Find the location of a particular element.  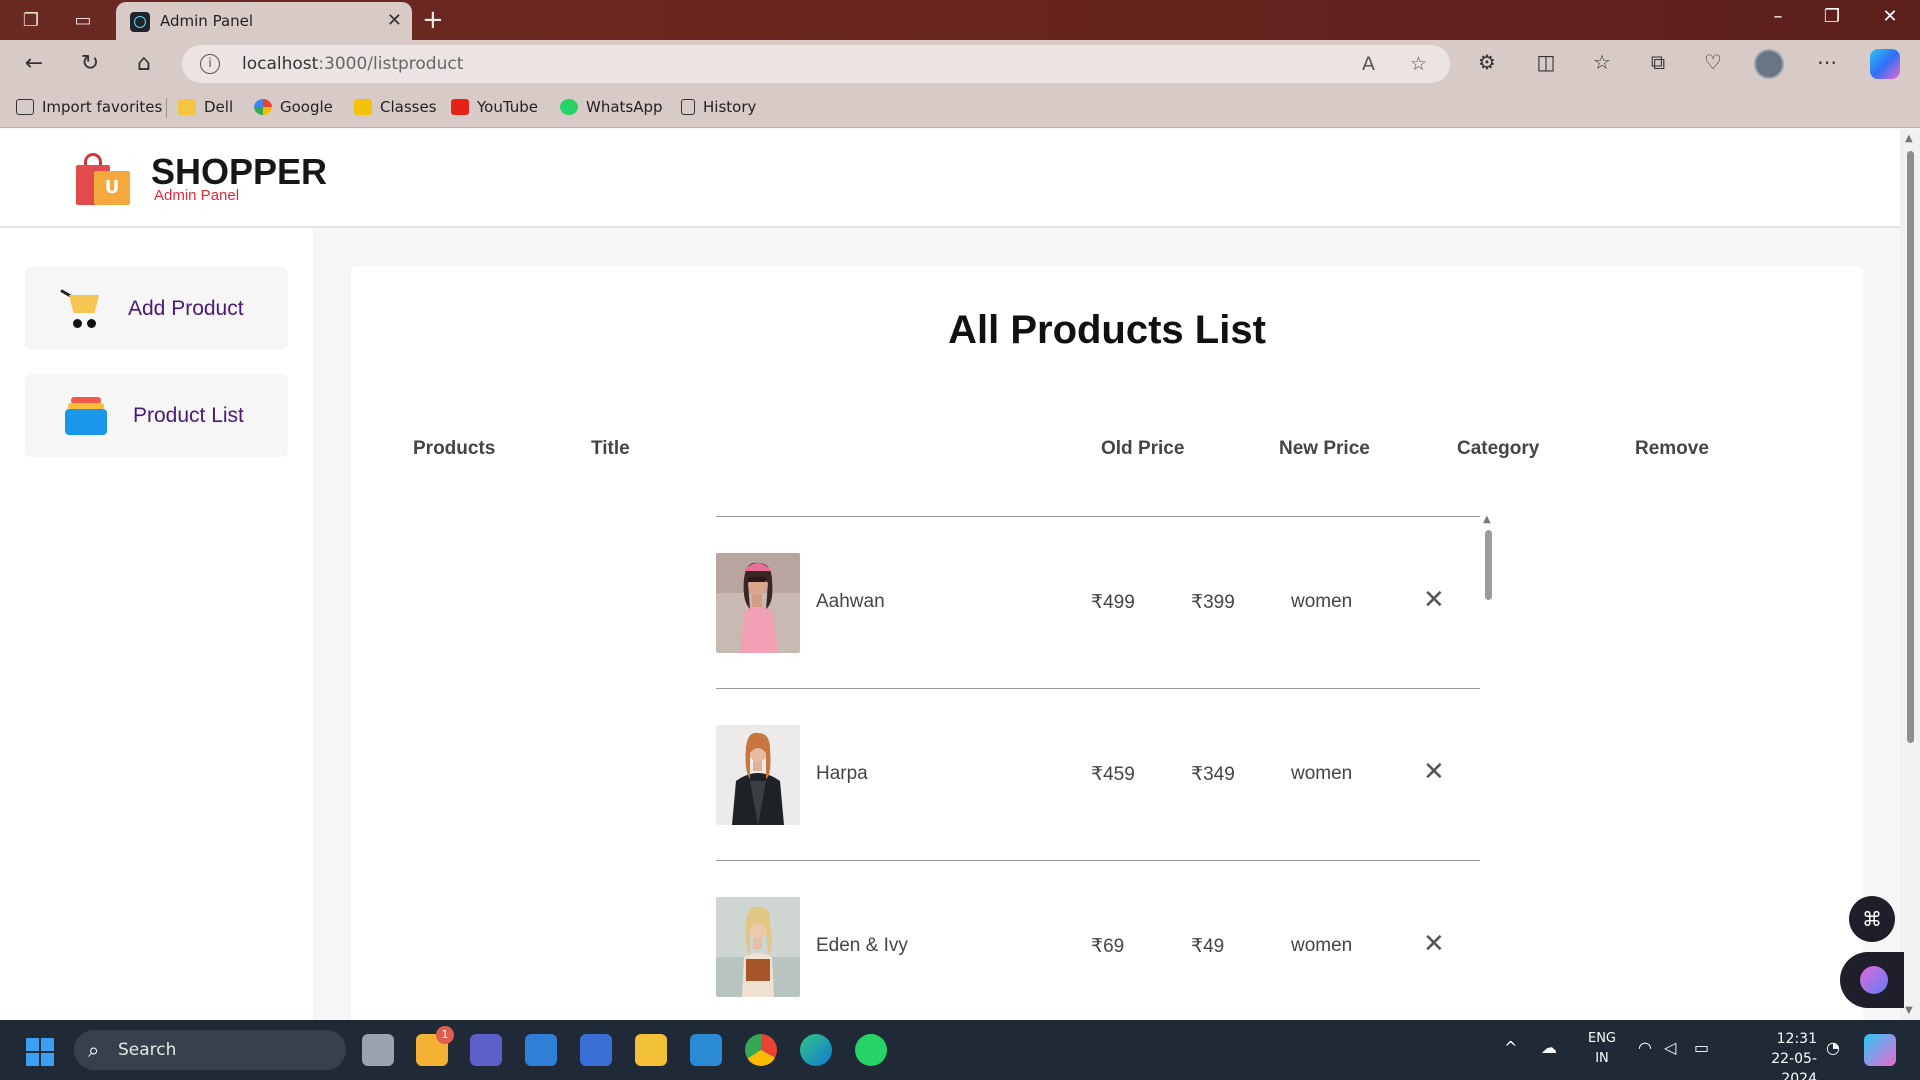

back-icon: ← is located at coordinates (34, 64).